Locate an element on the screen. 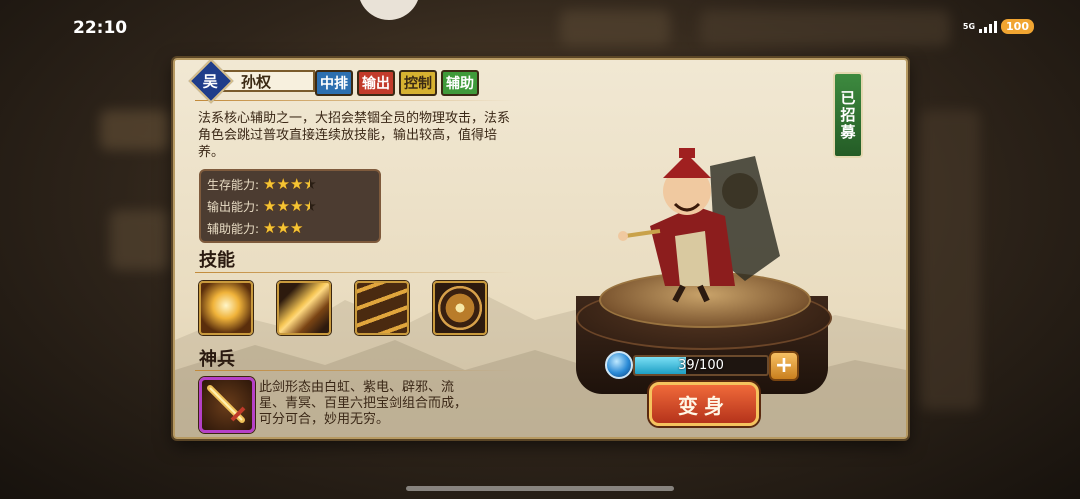  status-time: 22:10 is located at coordinates (100, 28).